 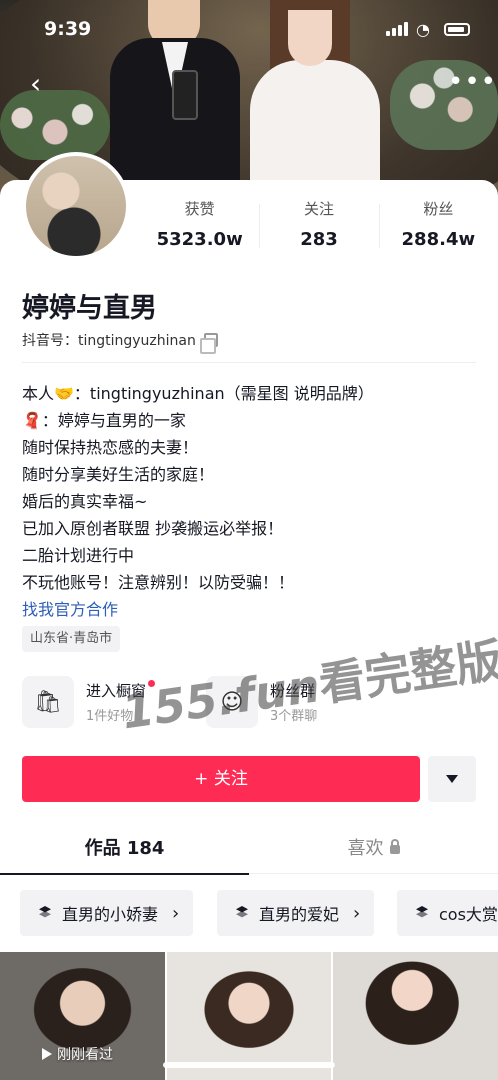 I want to click on douyin-id: 抖音号：tingtingyuzhinan, so click(x=120, y=342).